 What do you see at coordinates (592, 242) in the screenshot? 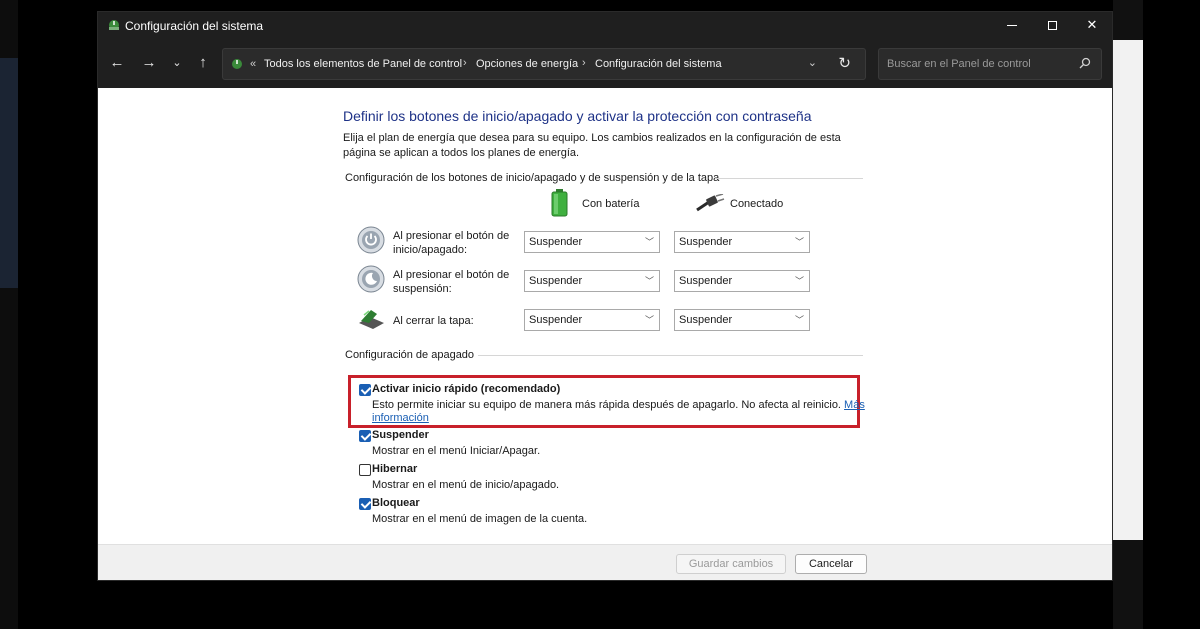
I see `power-button-battery-select: Suspender ﹀` at bounding box center [592, 242].